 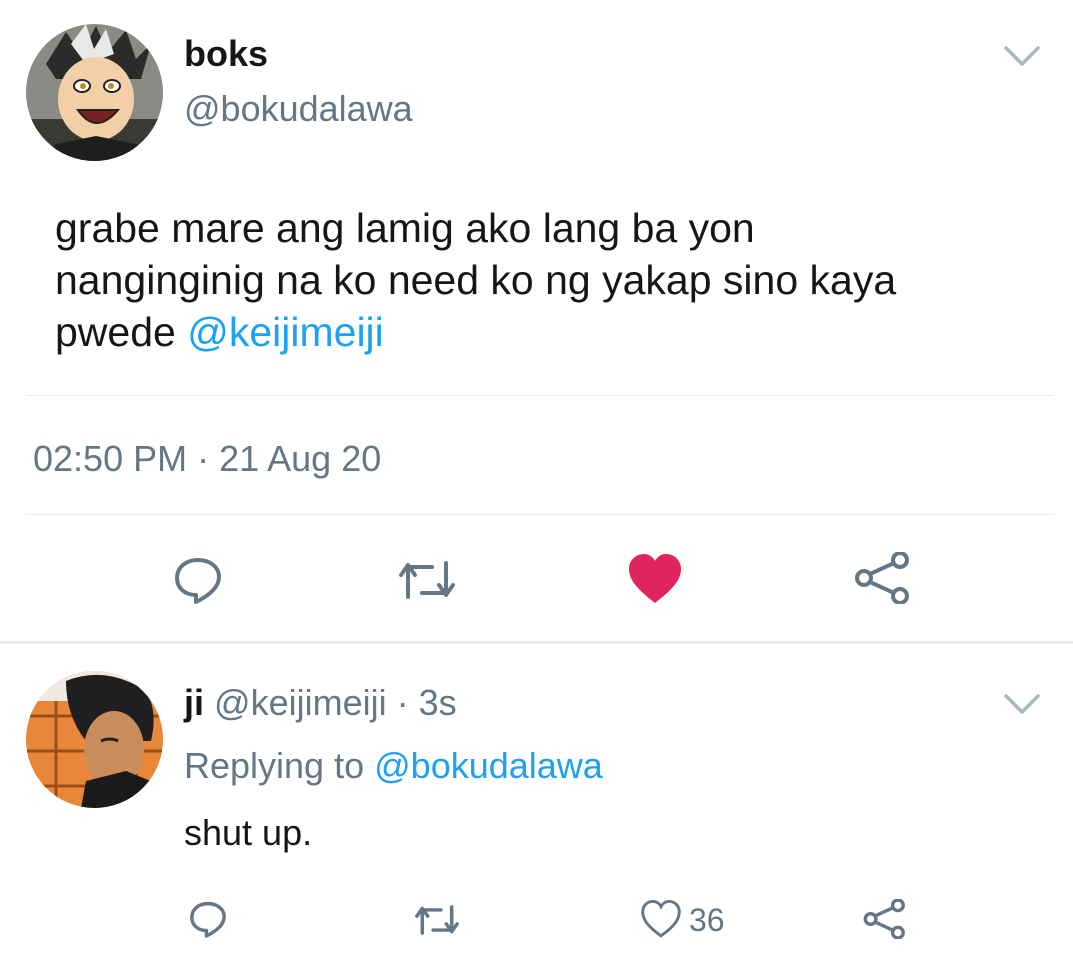 I want to click on reply-time: · 3s, so click(x=426, y=702).